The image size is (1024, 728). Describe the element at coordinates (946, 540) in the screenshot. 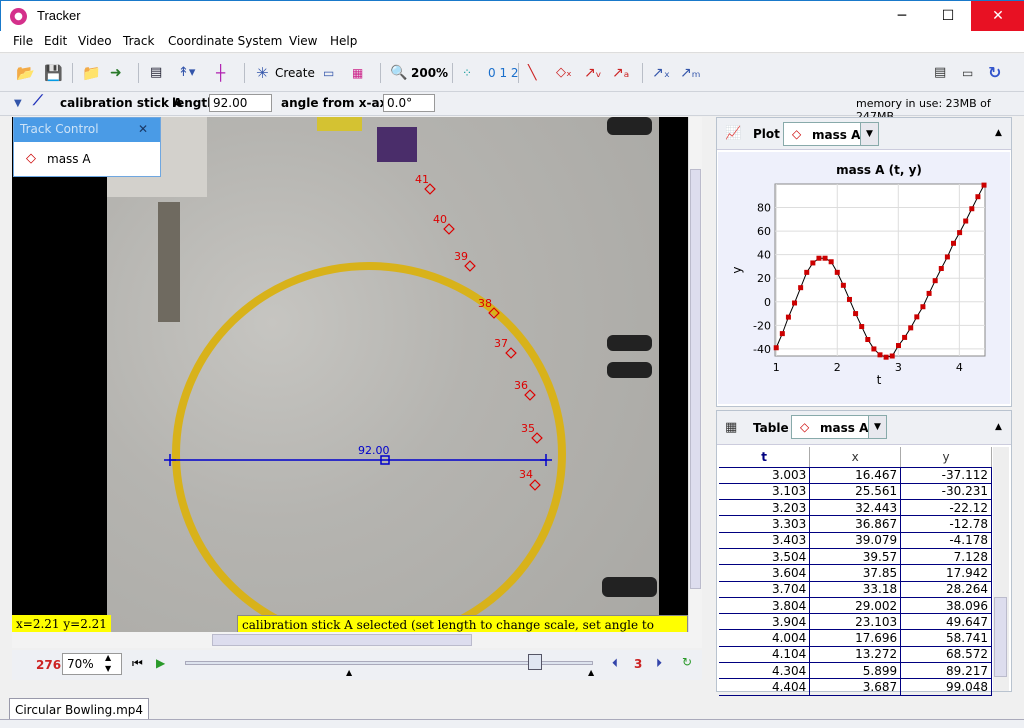

I see `cell-y: -4.178` at that location.